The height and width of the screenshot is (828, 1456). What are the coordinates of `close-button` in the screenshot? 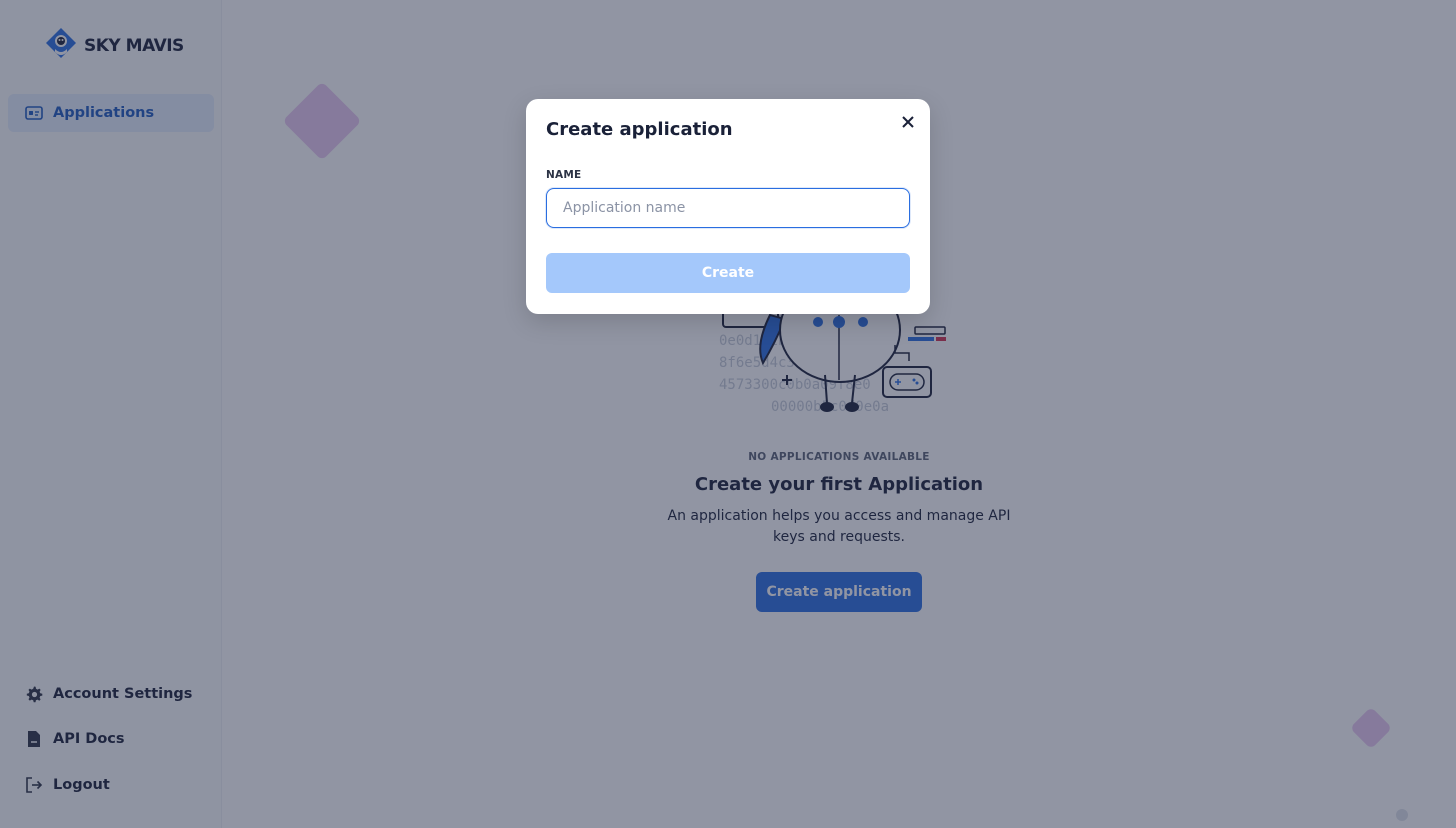 It's located at (908, 123).